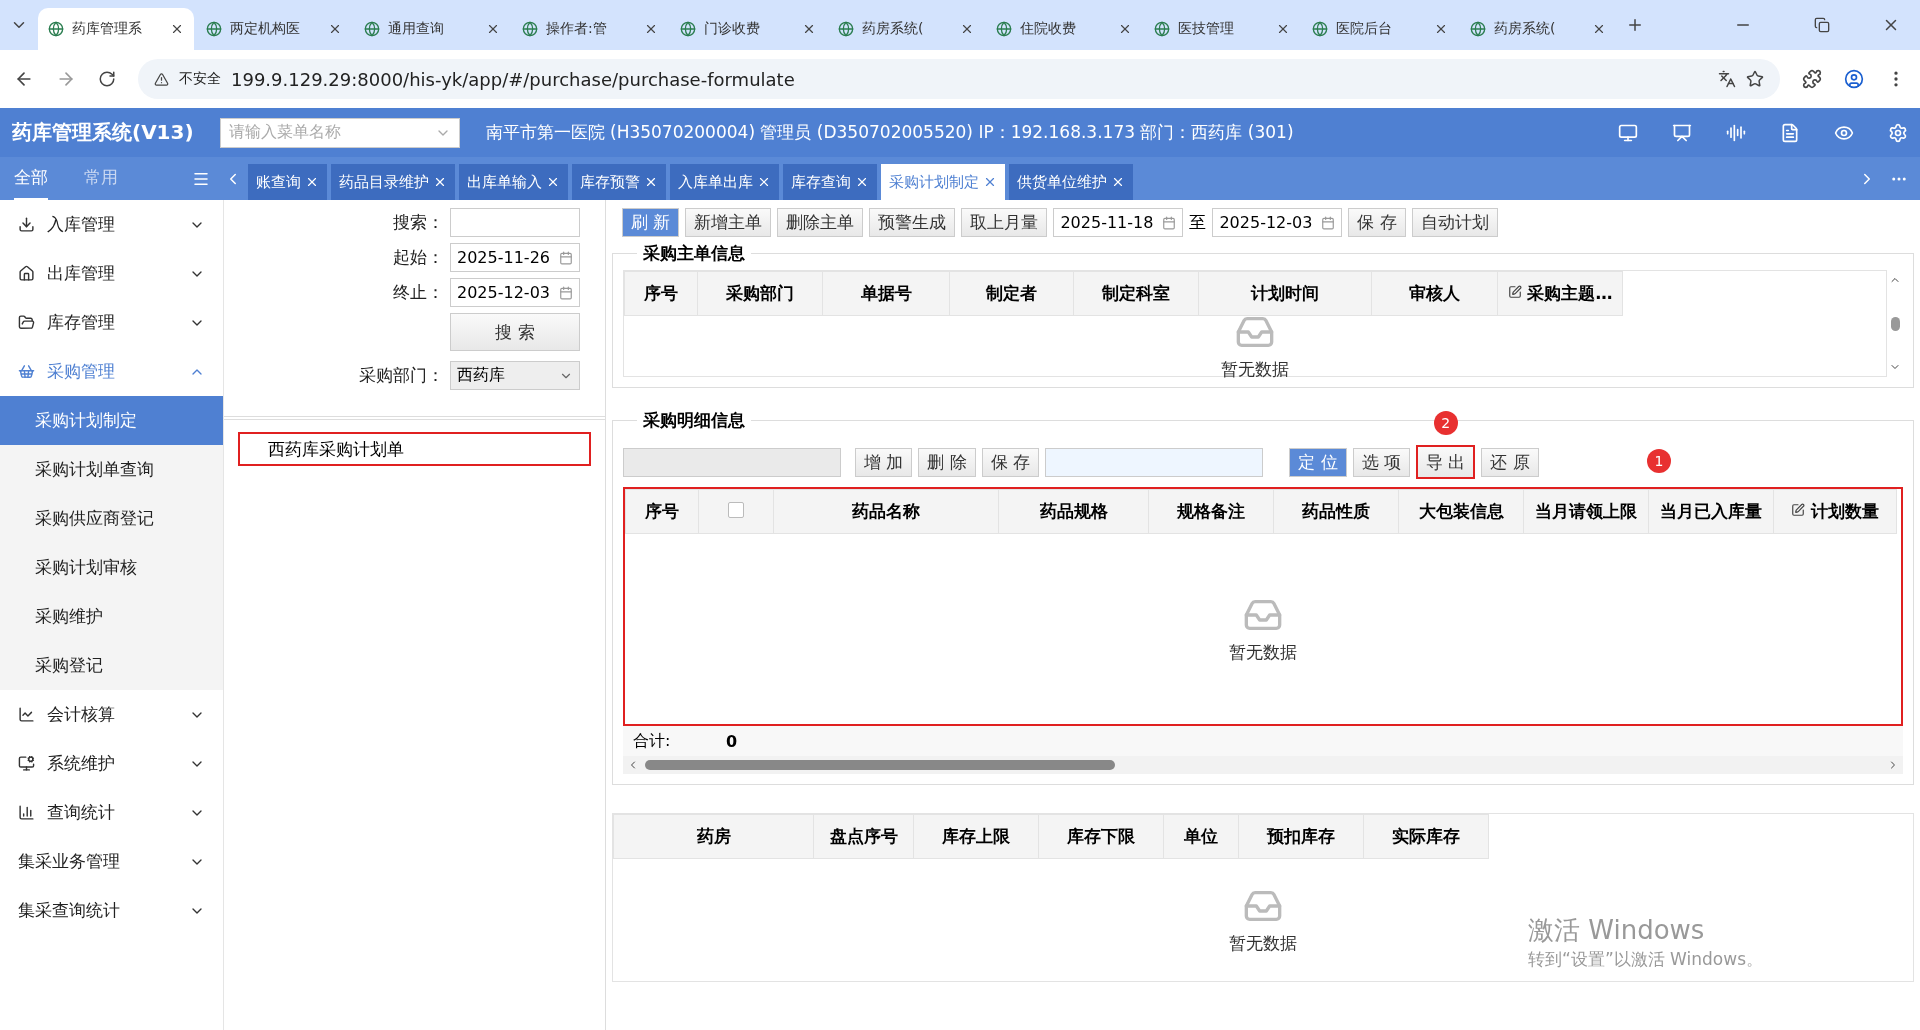  What do you see at coordinates (111, 910) in the screenshot?
I see `sidebar-item: 集采查询统计` at bounding box center [111, 910].